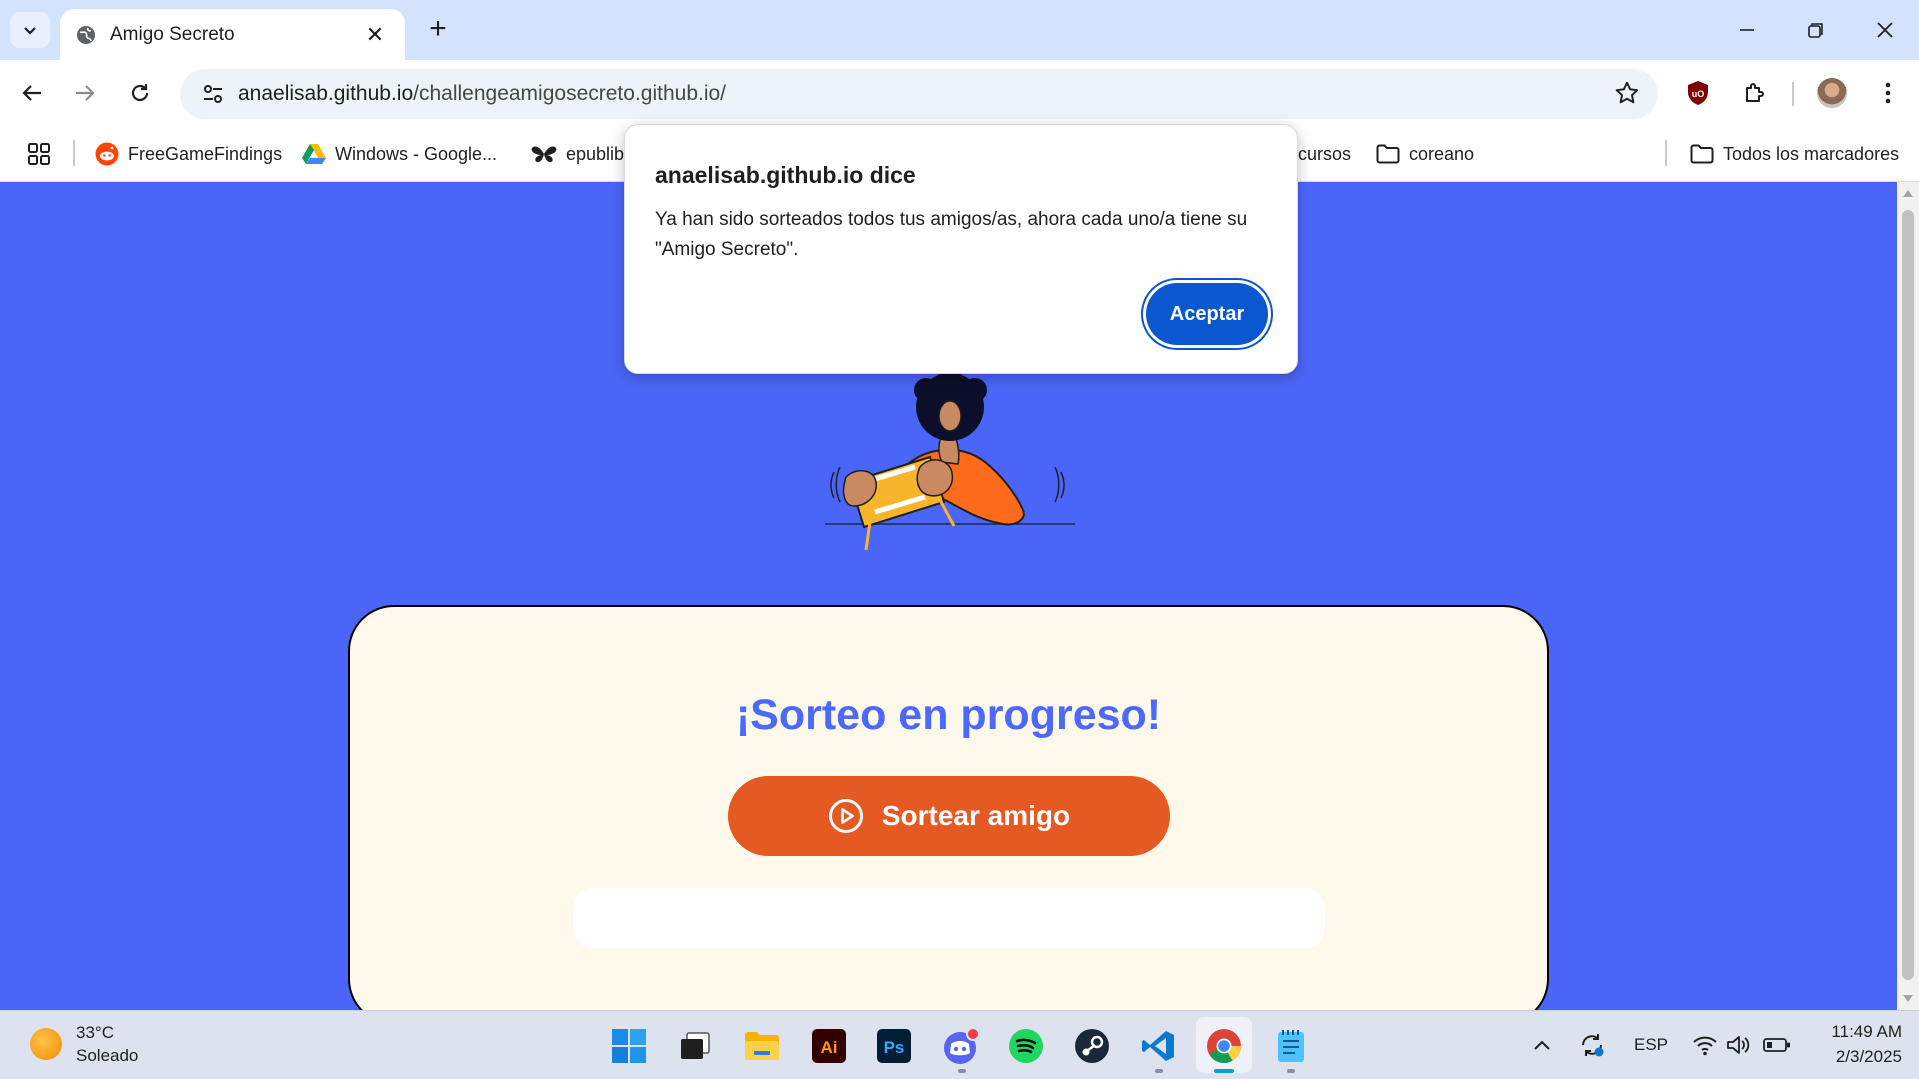 The width and height of the screenshot is (1919, 1079). I want to click on taskbar-task-view, so click(695, 1046).